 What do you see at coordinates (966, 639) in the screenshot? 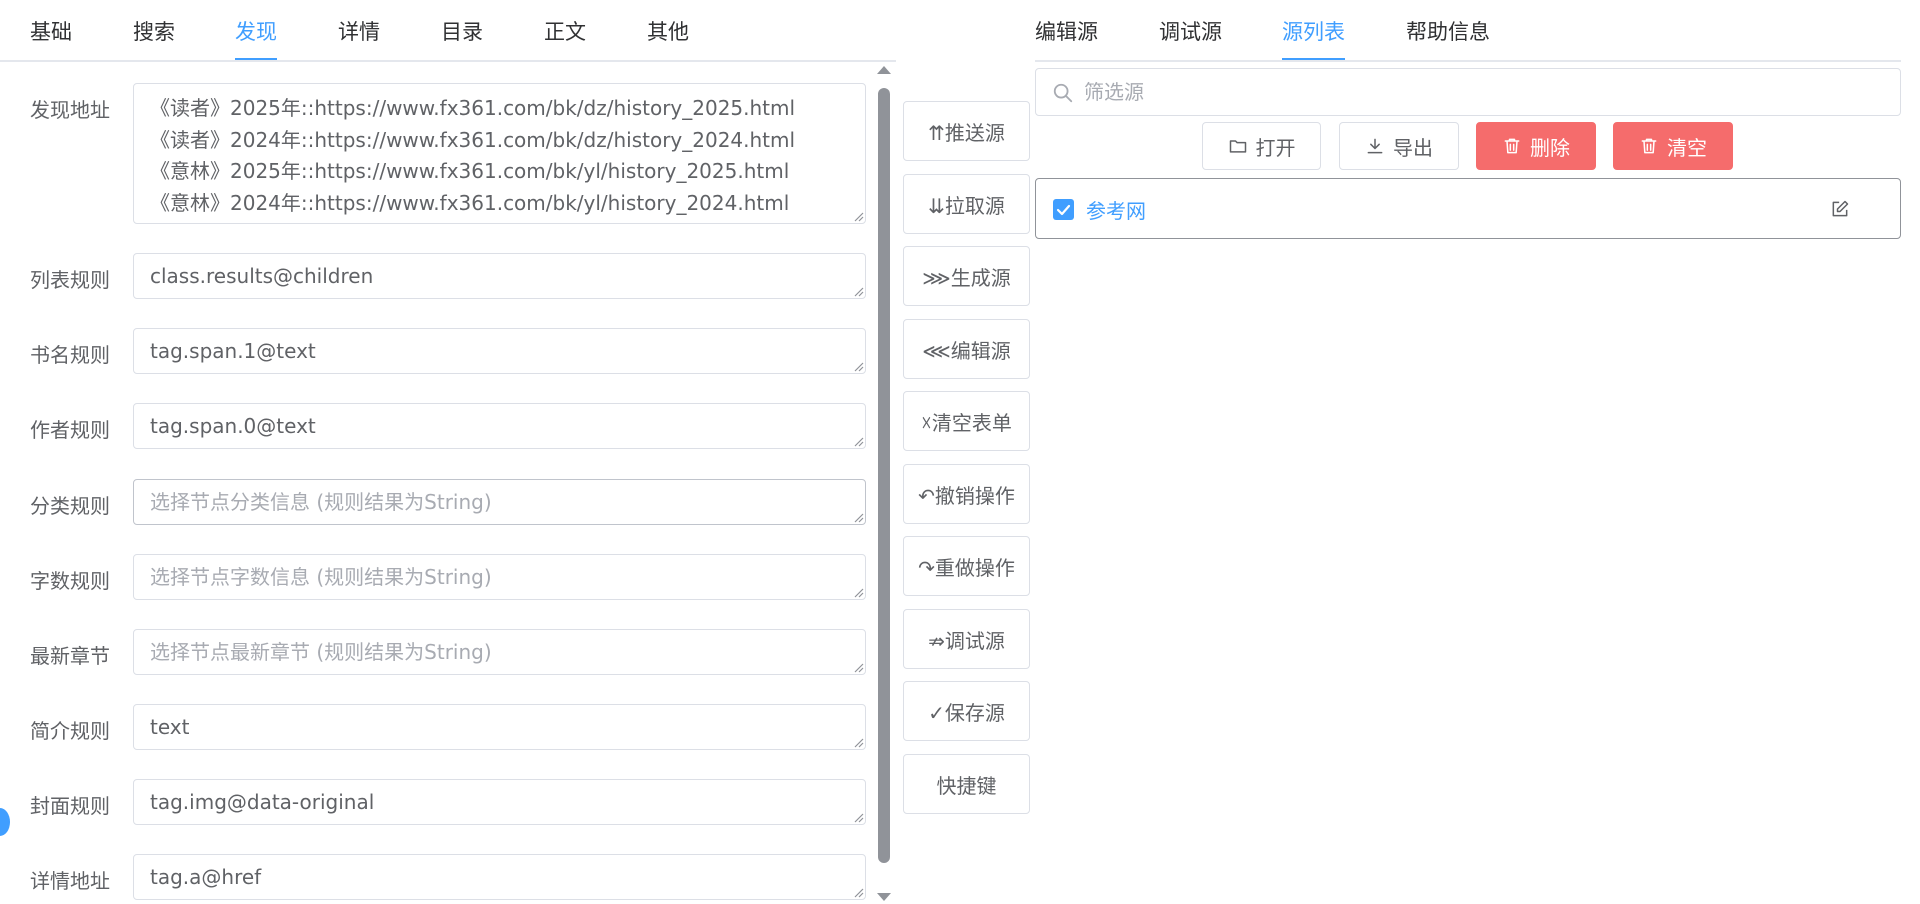
I see `debug-source-button: ⇏调试源` at bounding box center [966, 639].